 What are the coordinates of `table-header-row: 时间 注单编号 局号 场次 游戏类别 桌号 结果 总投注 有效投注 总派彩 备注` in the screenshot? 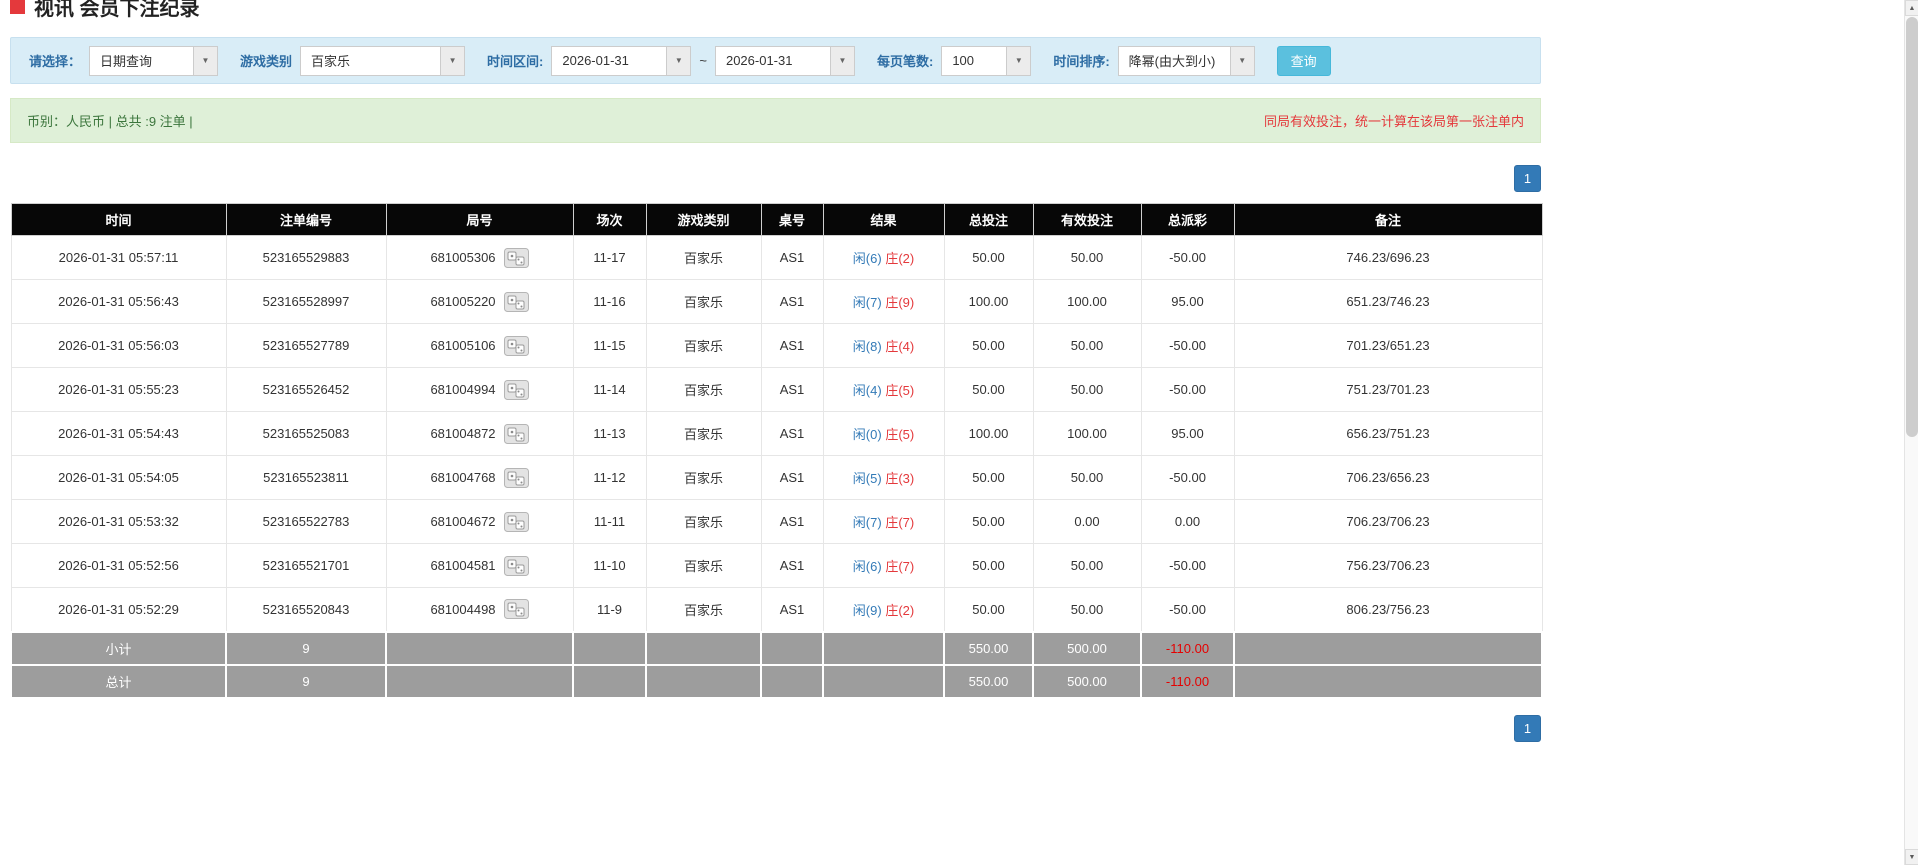 It's located at (776, 219).